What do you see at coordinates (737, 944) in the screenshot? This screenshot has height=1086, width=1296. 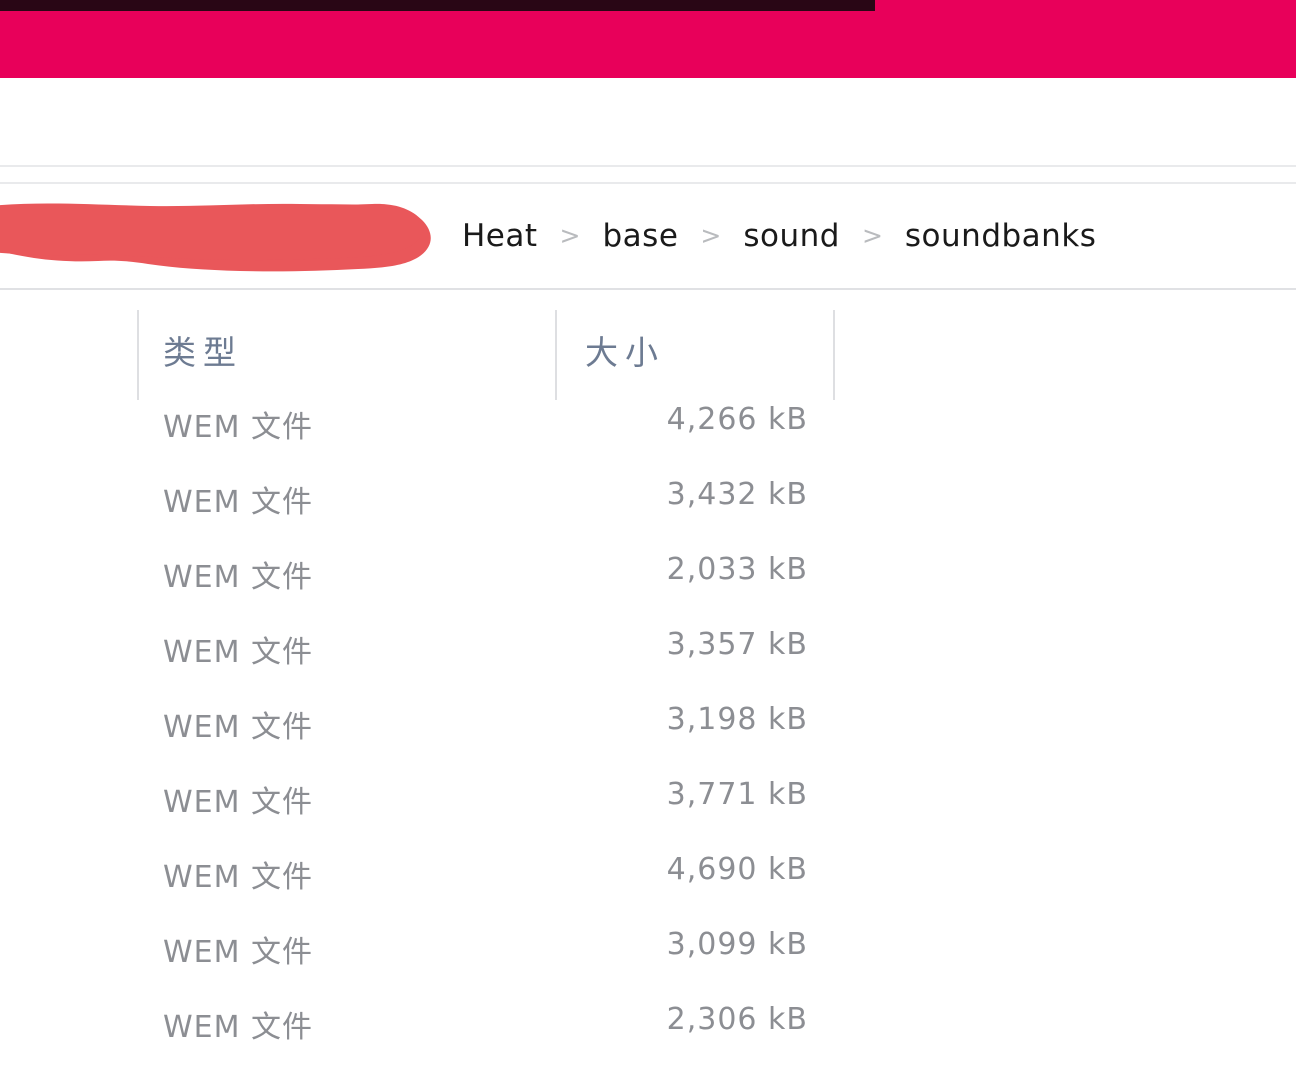 I see `cell-size: 3,099 kB` at bounding box center [737, 944].